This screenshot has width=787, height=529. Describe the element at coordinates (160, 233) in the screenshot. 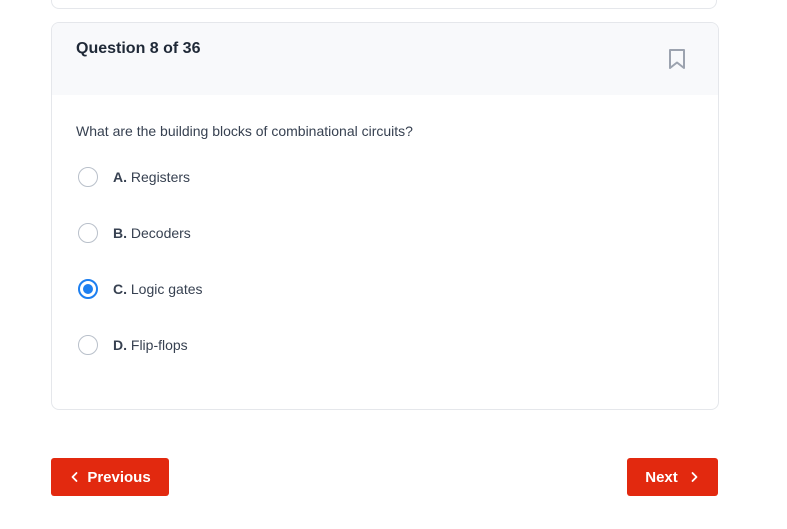

I see `option-text: Decoders` at that location.